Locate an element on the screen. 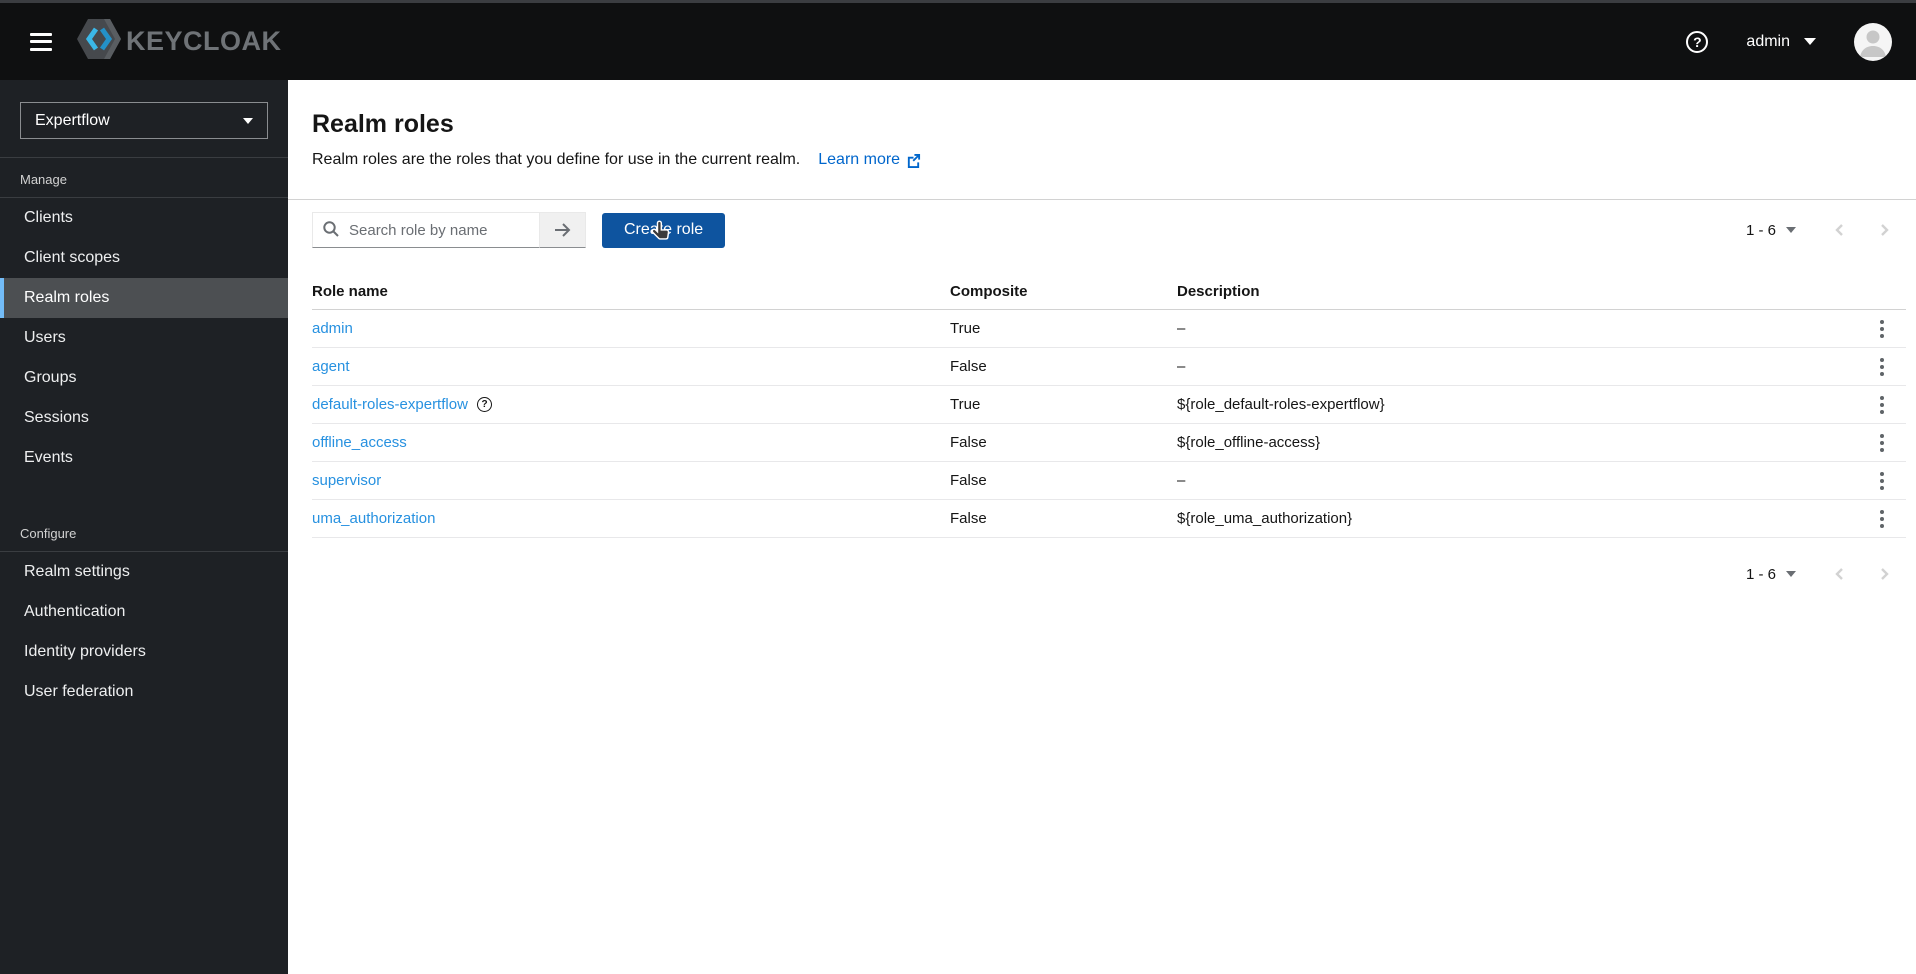 Image resolution: width=1916 pixels, height=974 pixels. sidebar-item-label: Events is located at coordinates (48, 457).